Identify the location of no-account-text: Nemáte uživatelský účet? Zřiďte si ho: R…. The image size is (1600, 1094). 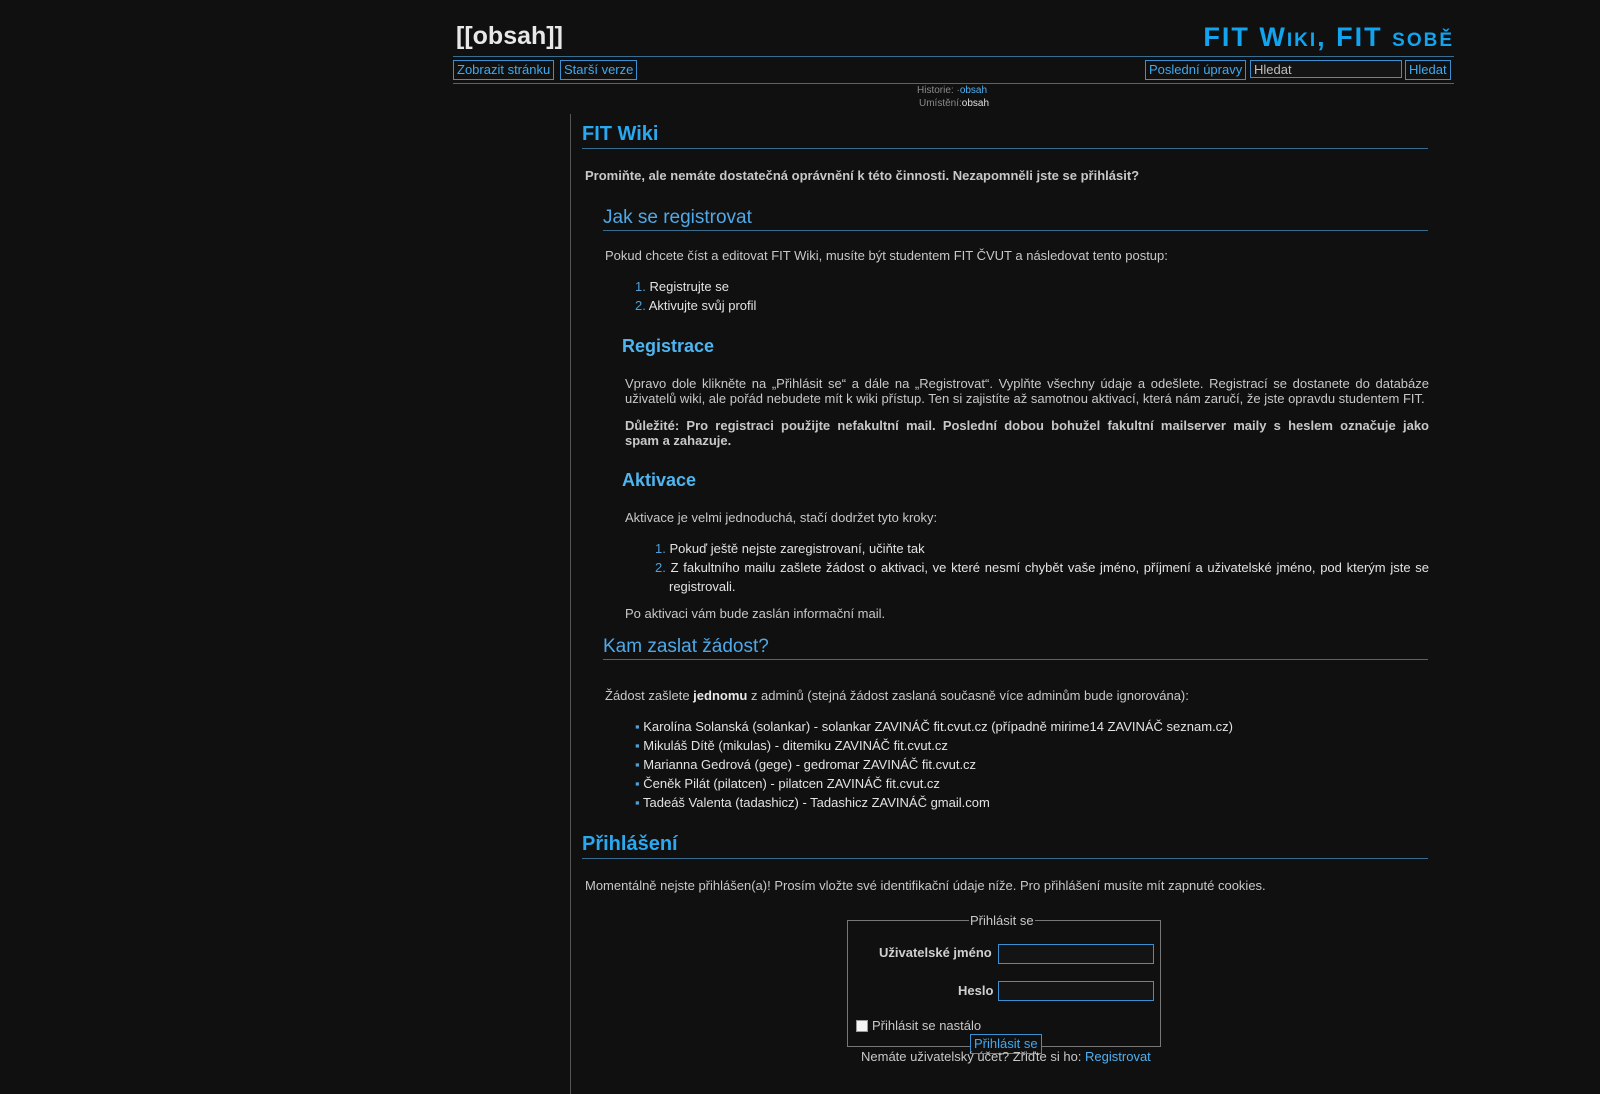
(1006, 1056).